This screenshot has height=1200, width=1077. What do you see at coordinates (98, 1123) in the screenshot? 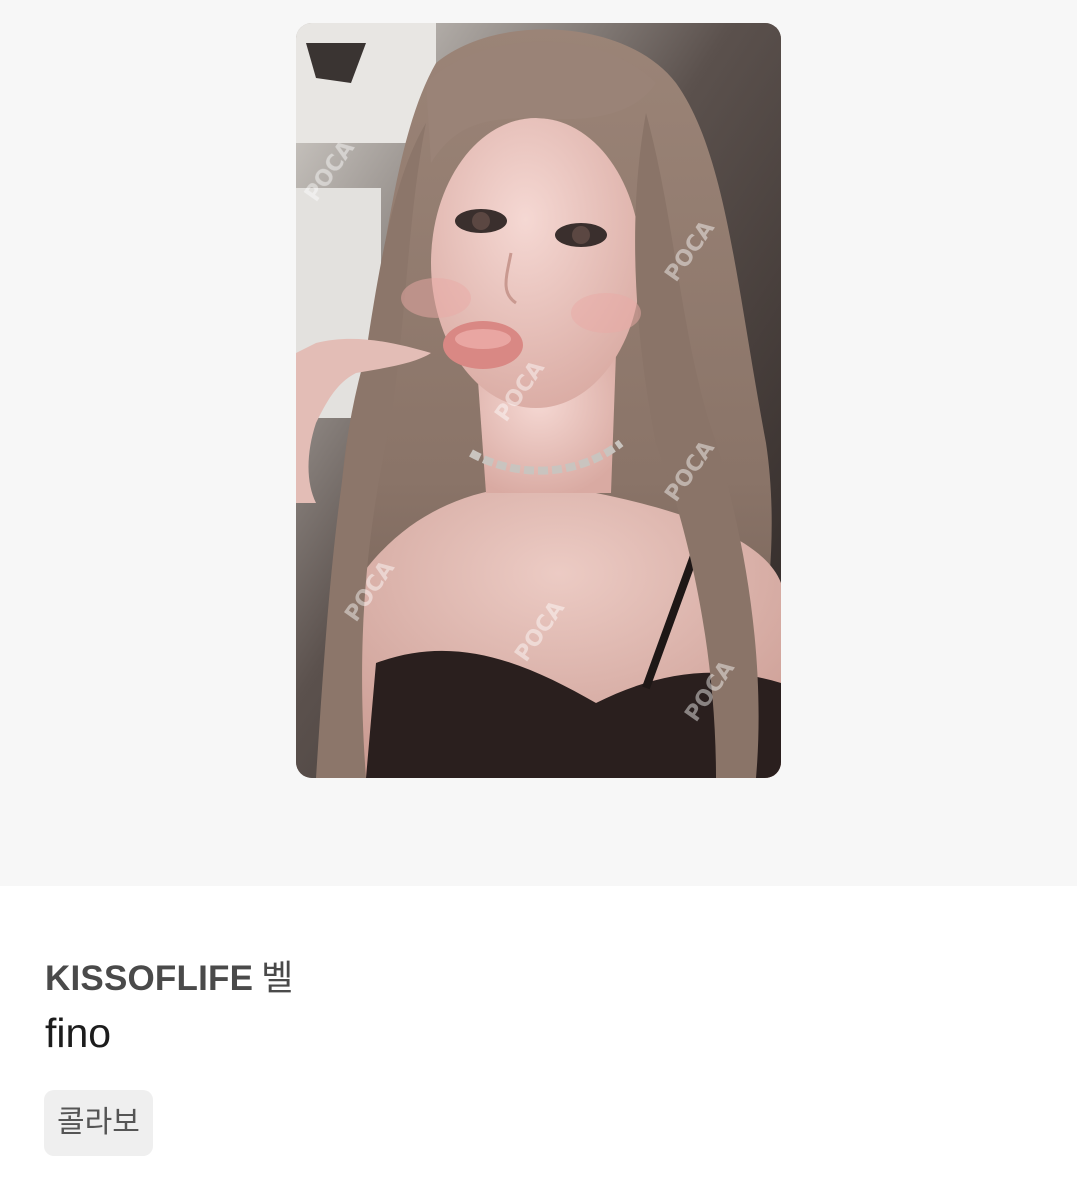
I see `category-tag: 콜라보` at bounding box center [98, 1123].